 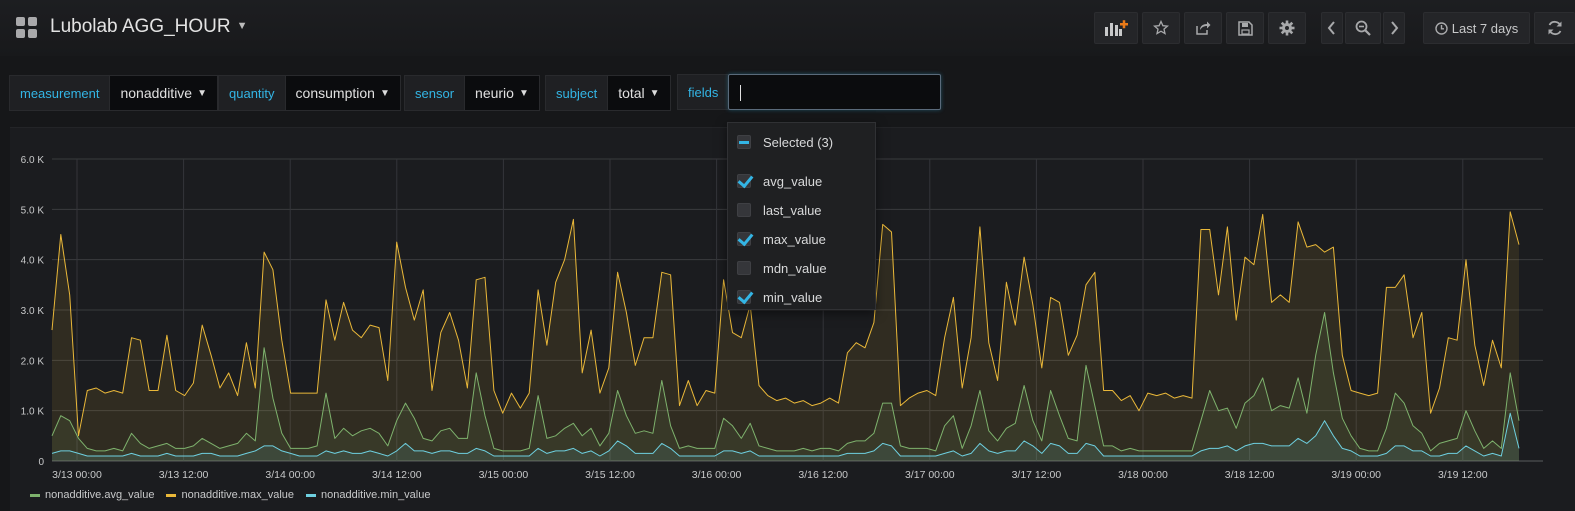 I want to click on dropdown-option-mdn-value: mdn_value, so click(x=777, y=268).